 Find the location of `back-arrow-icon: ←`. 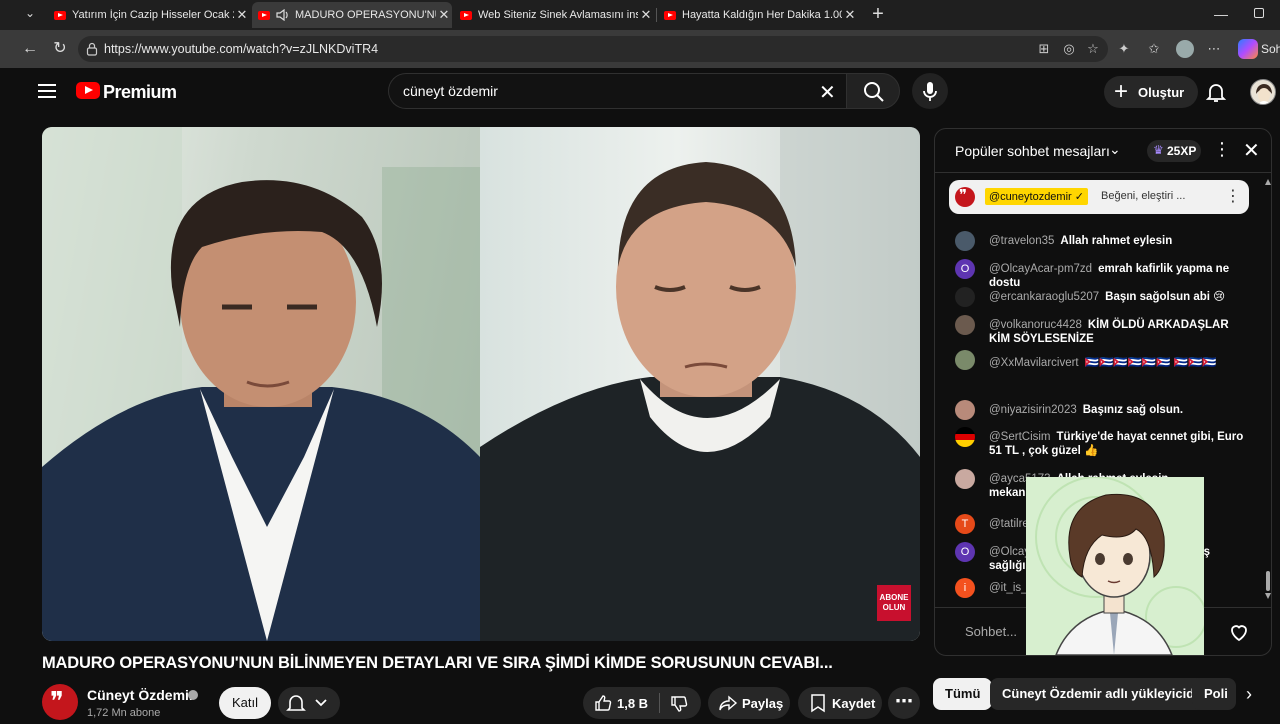

back-arrow-icon: ← is located at coordinates (30, 49).